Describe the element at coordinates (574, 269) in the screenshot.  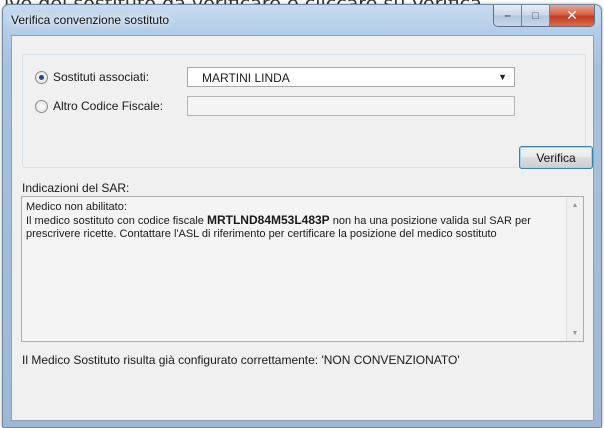
I see `vertical-scrollbar: ▲ ▼` at that location.